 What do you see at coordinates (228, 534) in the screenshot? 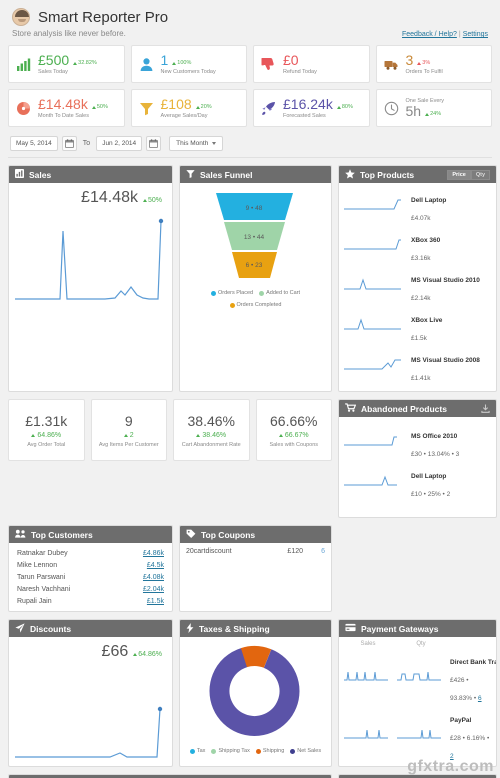
I see `panel-title: Top Coupons` at bounding box center [228, 534].